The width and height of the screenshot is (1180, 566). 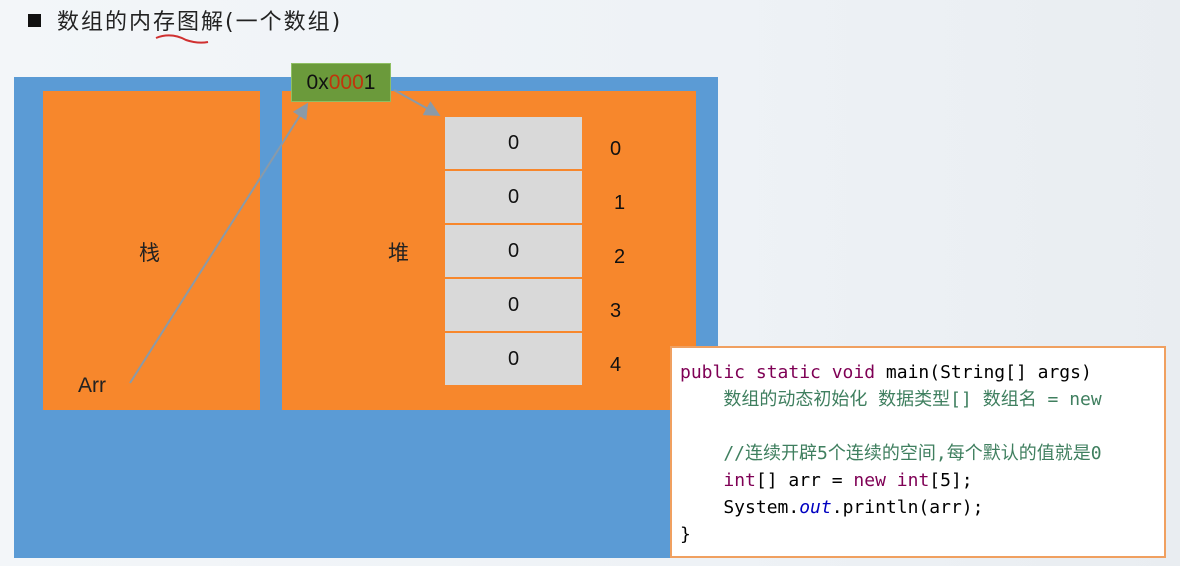 I want to click on code-line-7: }, so click(x=685, y=534).